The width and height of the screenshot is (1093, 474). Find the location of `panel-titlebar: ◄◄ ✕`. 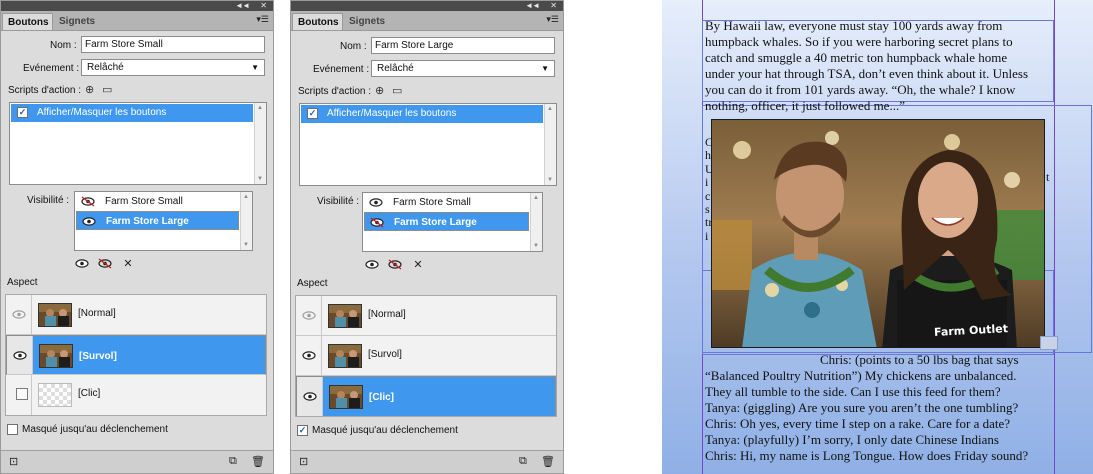

panel-titlebar: ◄◄ ✕ is located at coordinates (137, 6).